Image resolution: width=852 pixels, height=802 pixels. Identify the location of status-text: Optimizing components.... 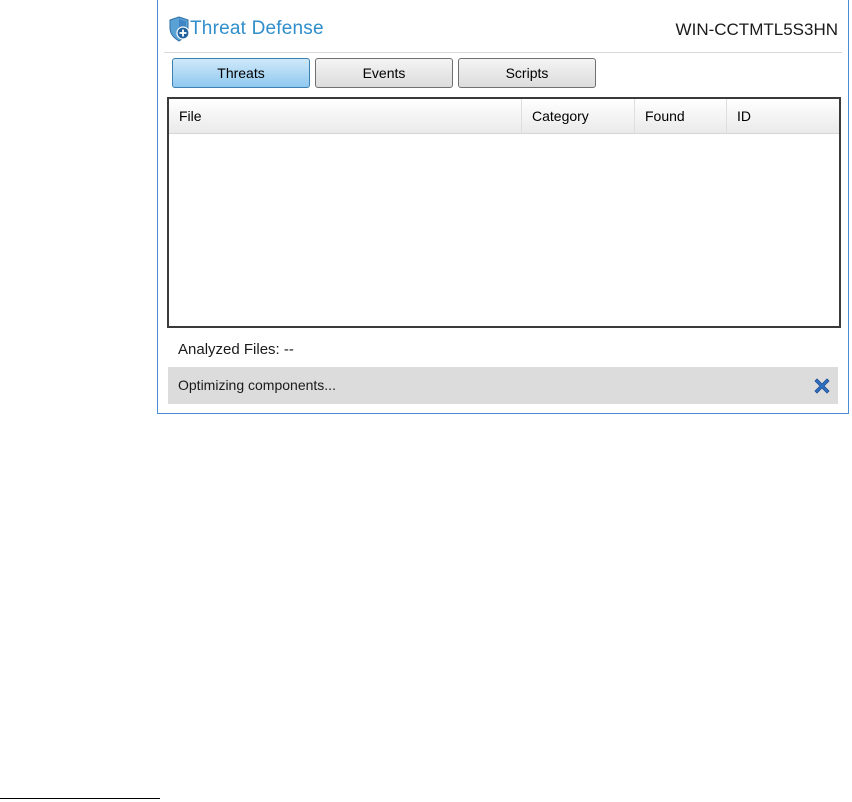
(257, 385).